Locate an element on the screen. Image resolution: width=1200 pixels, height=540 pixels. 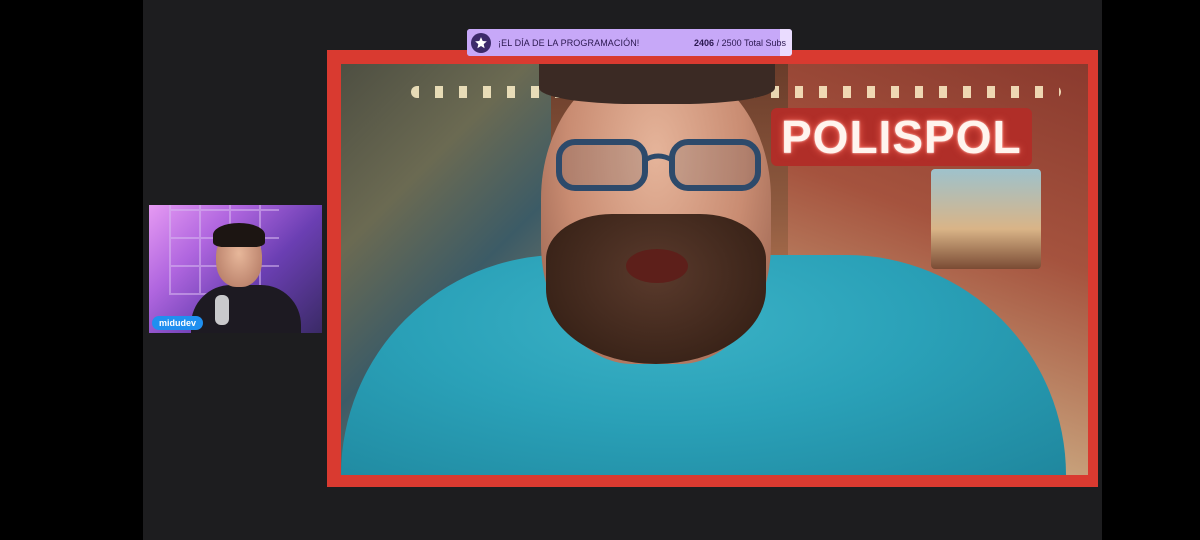
microphone-icon is located at coordinates (222, 310).